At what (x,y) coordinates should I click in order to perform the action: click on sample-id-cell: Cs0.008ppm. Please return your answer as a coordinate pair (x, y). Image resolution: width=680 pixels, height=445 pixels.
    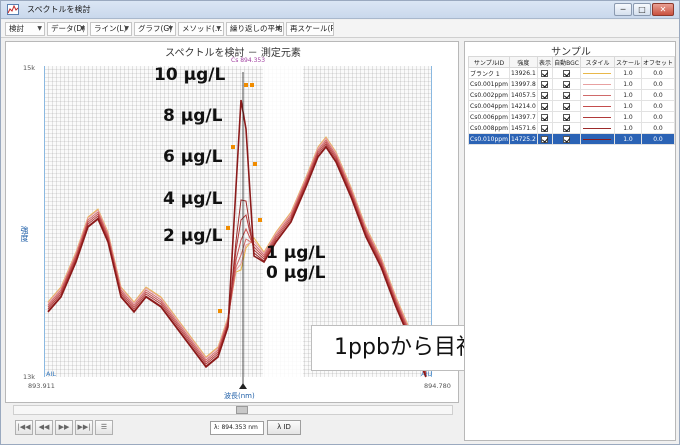
    Looking at the image, I should click on (489, 128).